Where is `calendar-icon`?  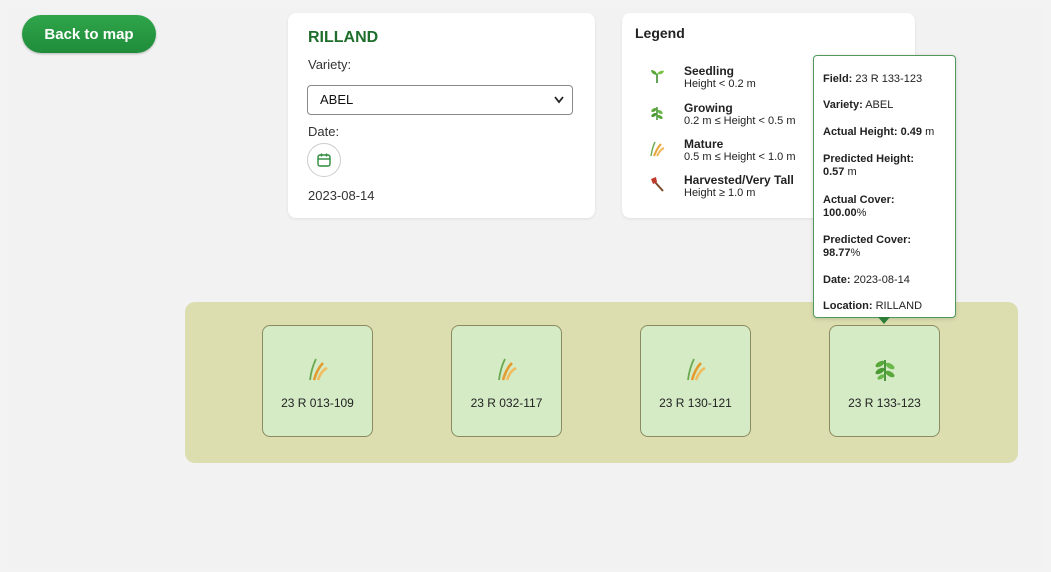 calendar-icon is located at coordinates (324, 160).